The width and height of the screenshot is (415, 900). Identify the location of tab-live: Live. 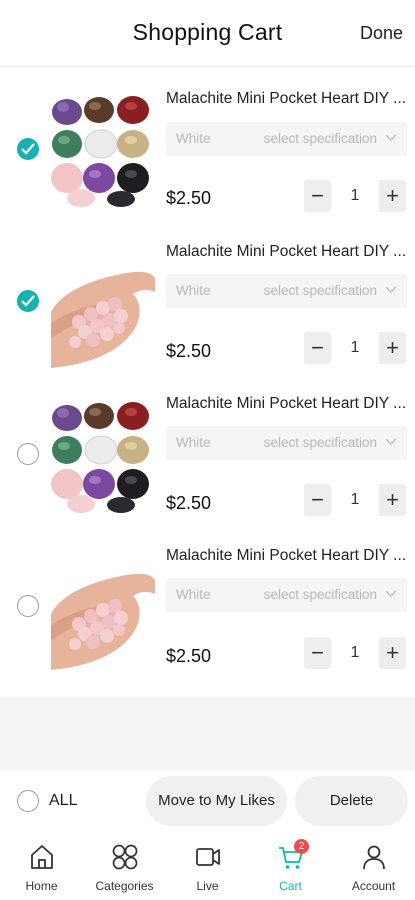
(207, 867).